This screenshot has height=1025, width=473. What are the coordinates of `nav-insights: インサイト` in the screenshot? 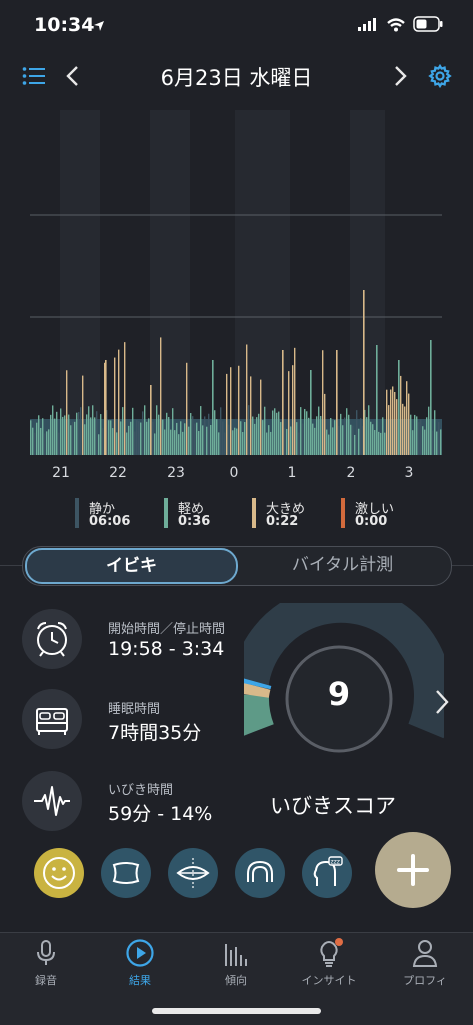 It's located at (329, 963).